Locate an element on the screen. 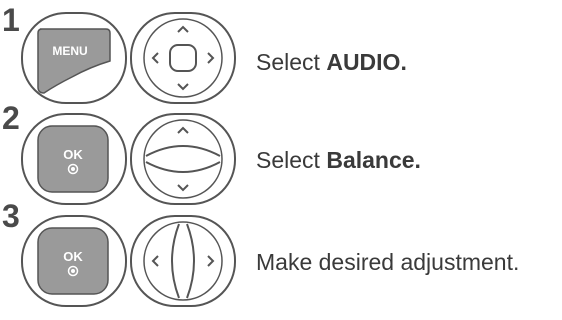 This screenshot has height=320, width=562. step-number-2: 2 is located at coordinates (11, 118).